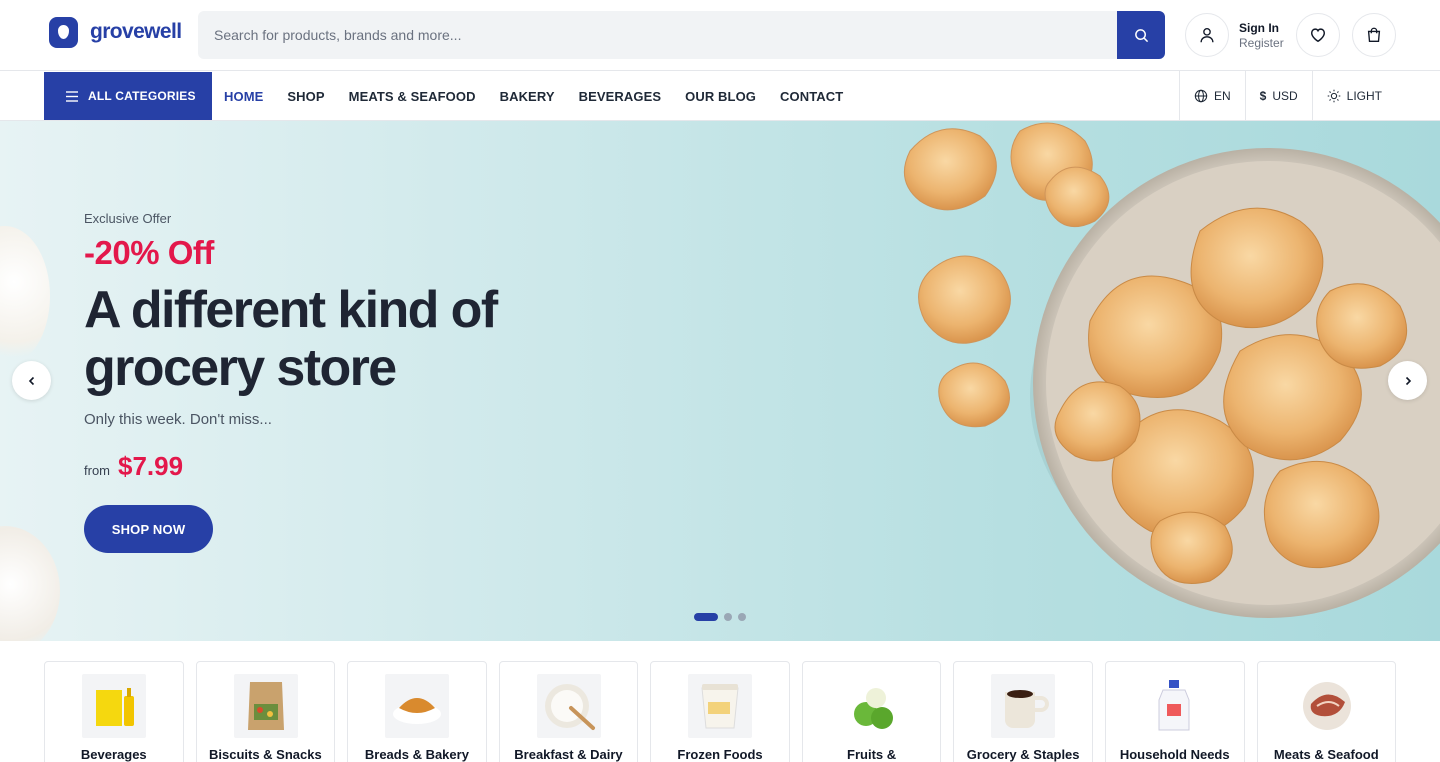 This screenshot has height=762, width=1440. What do you see at coordinates (1333, 96) in the screenshot?
I see `sun-icon` at bounding box center [1333, 96].